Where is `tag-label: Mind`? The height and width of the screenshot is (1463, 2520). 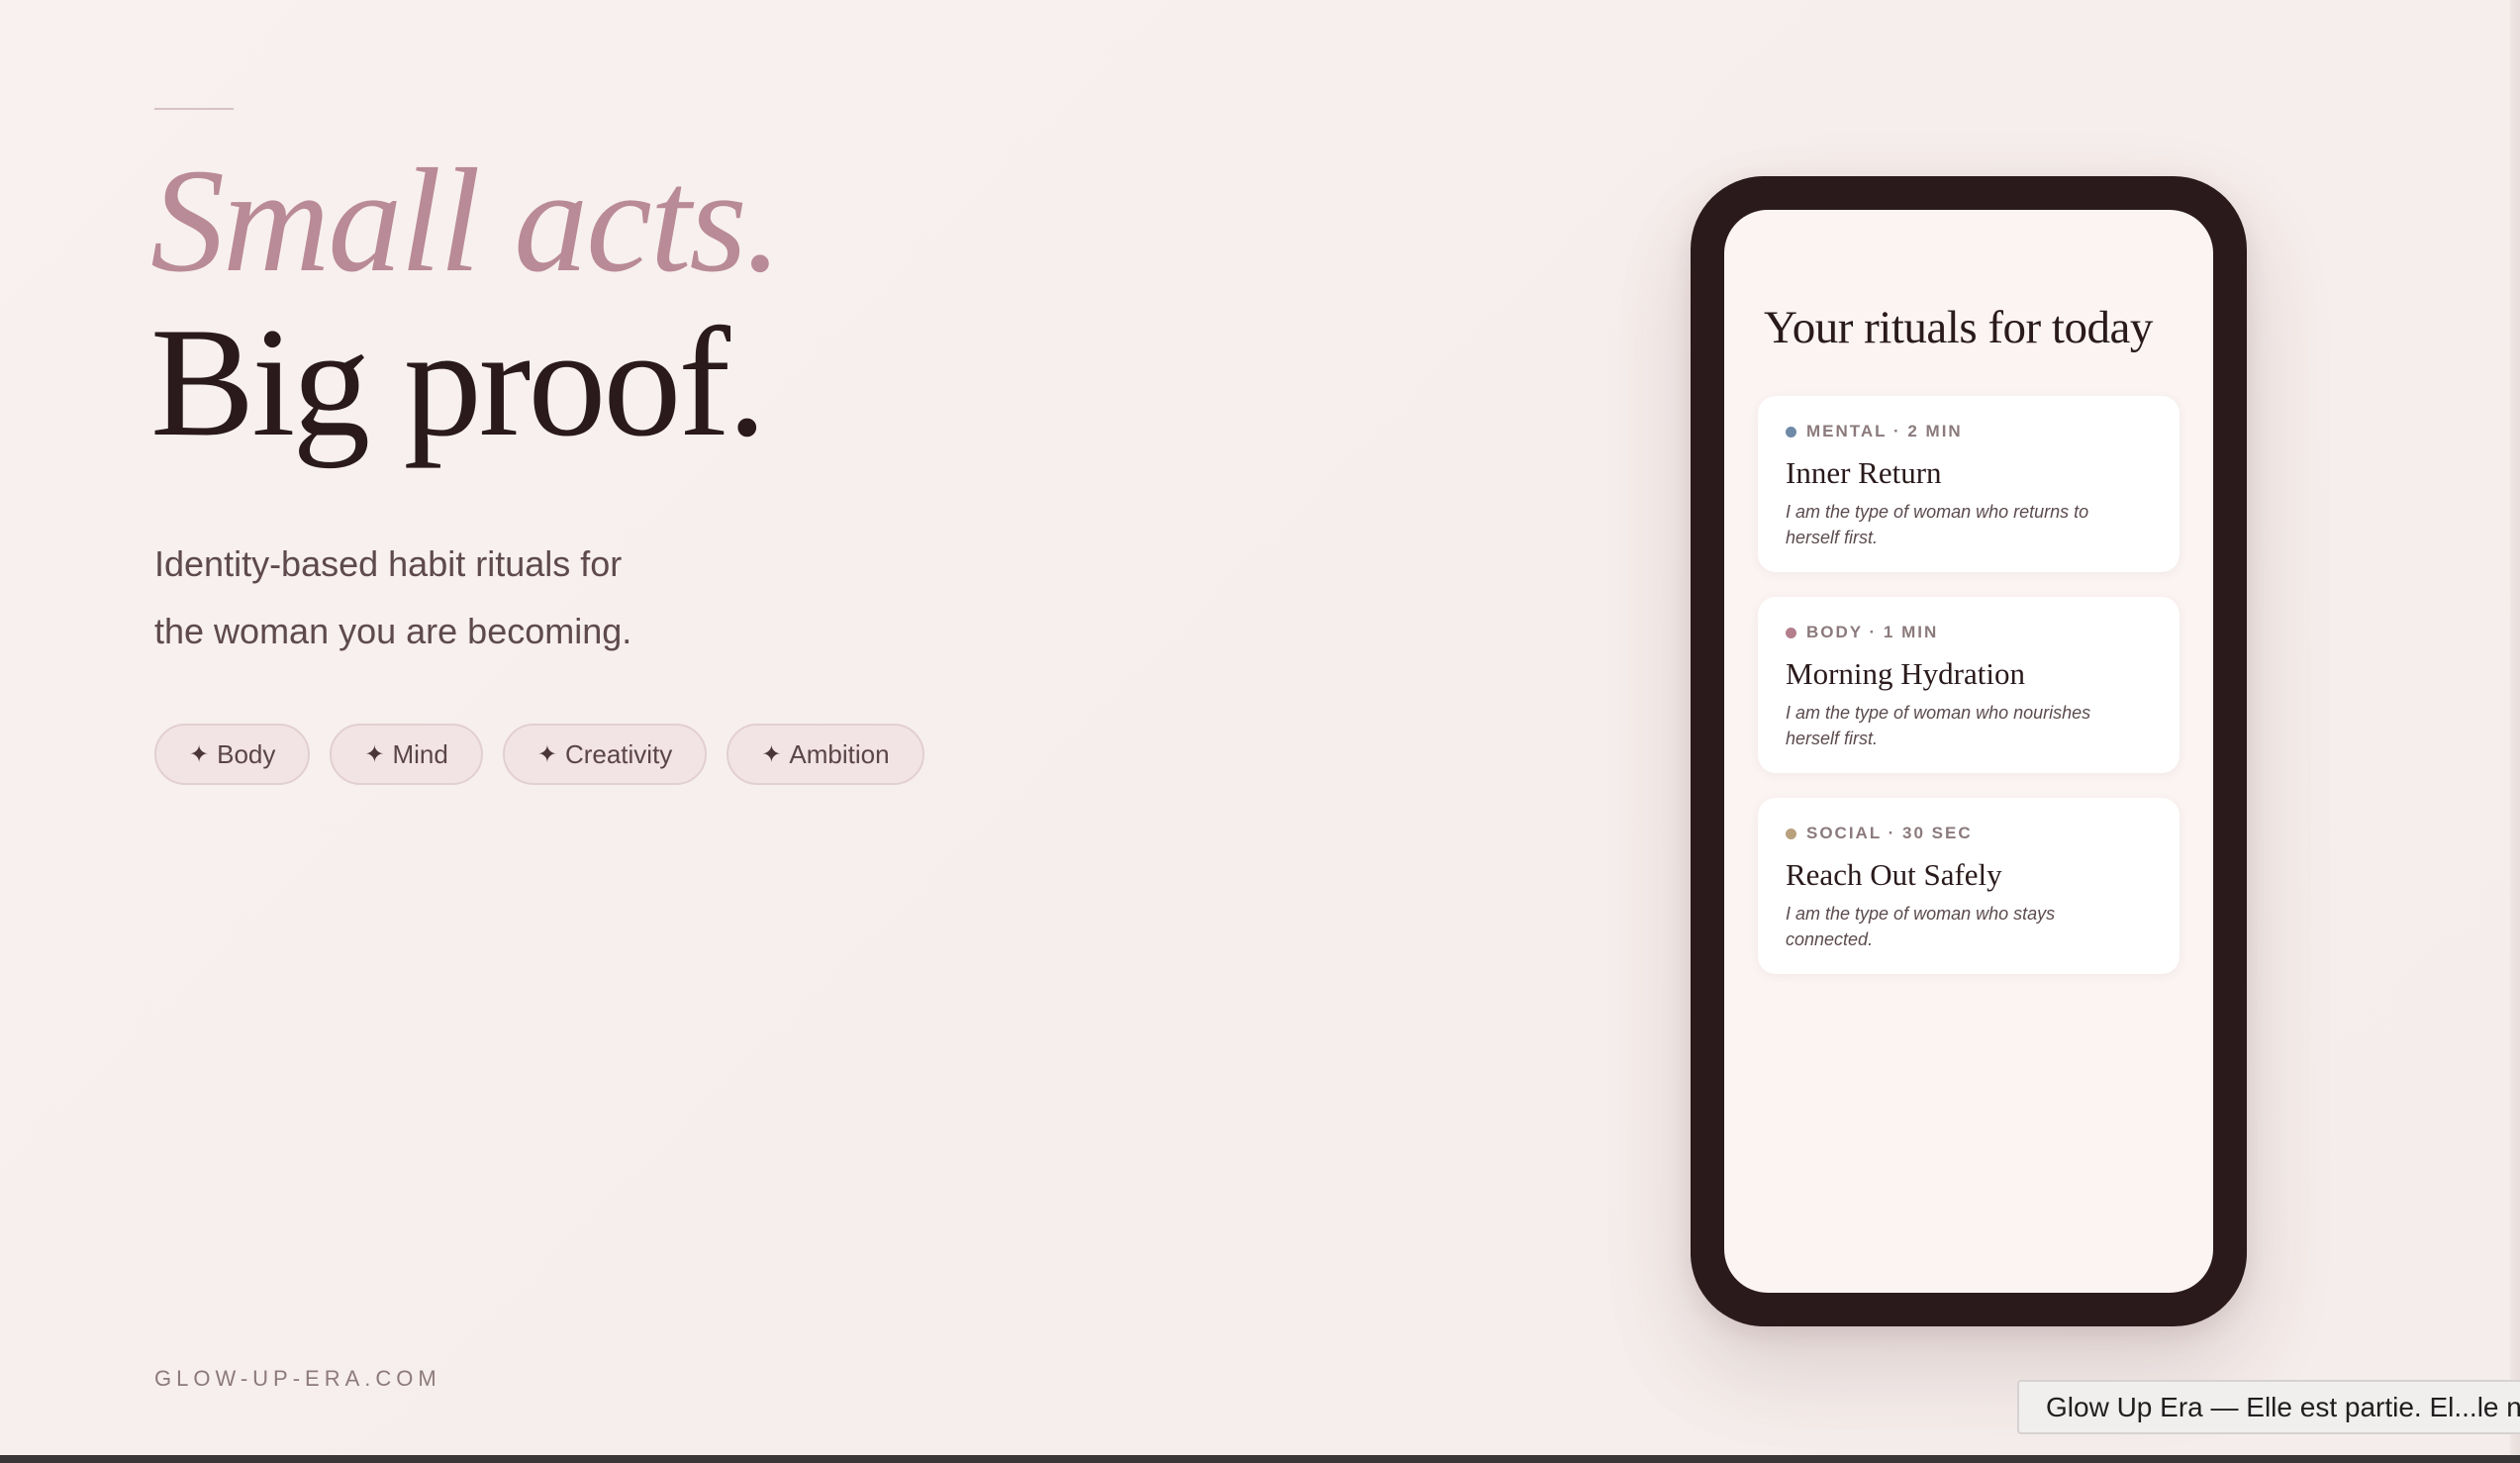 tag-label: Mind is located at coordinates (420, 753).